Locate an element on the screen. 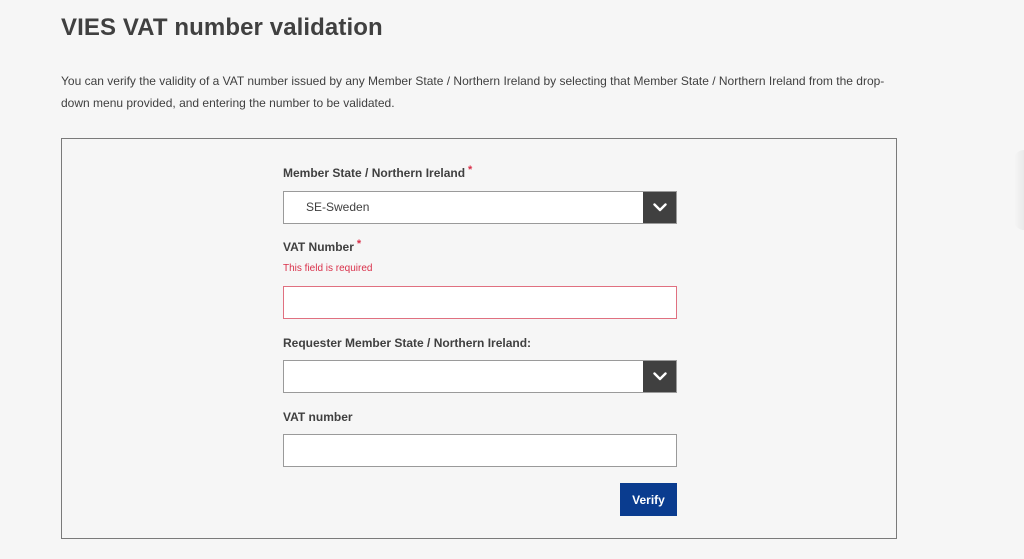 Image resolution: width=1024 pixels, height=559 pixels. verify-button: Verify is located at coordinates (648, 499).